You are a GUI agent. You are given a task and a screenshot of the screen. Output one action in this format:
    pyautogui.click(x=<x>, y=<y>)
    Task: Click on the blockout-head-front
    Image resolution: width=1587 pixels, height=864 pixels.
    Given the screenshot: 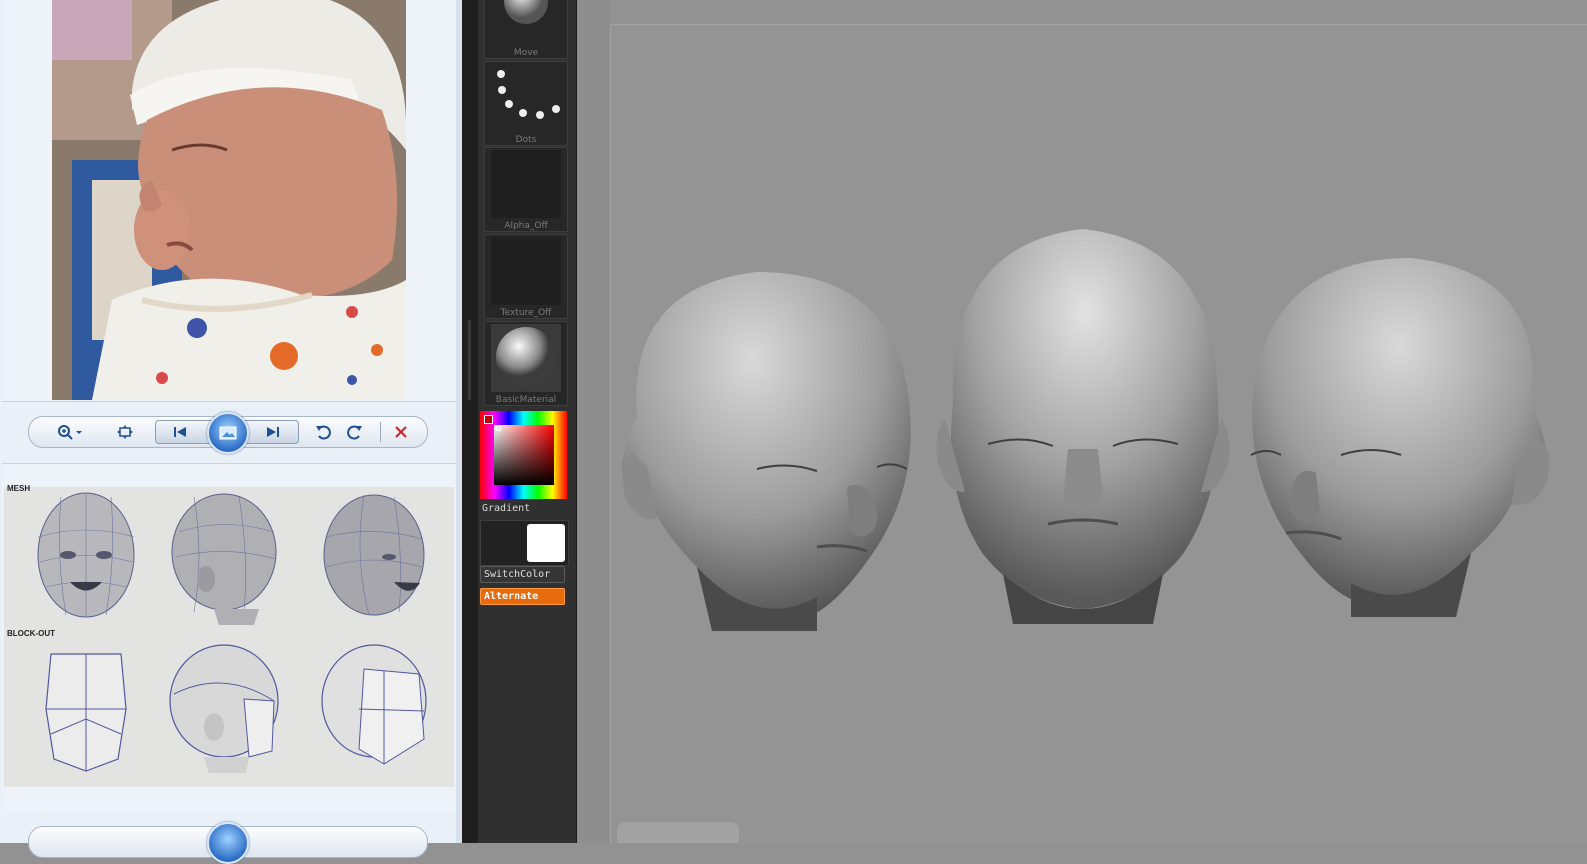 What is the action you would take?
    pyautogui.click(x=86, y=712)
    